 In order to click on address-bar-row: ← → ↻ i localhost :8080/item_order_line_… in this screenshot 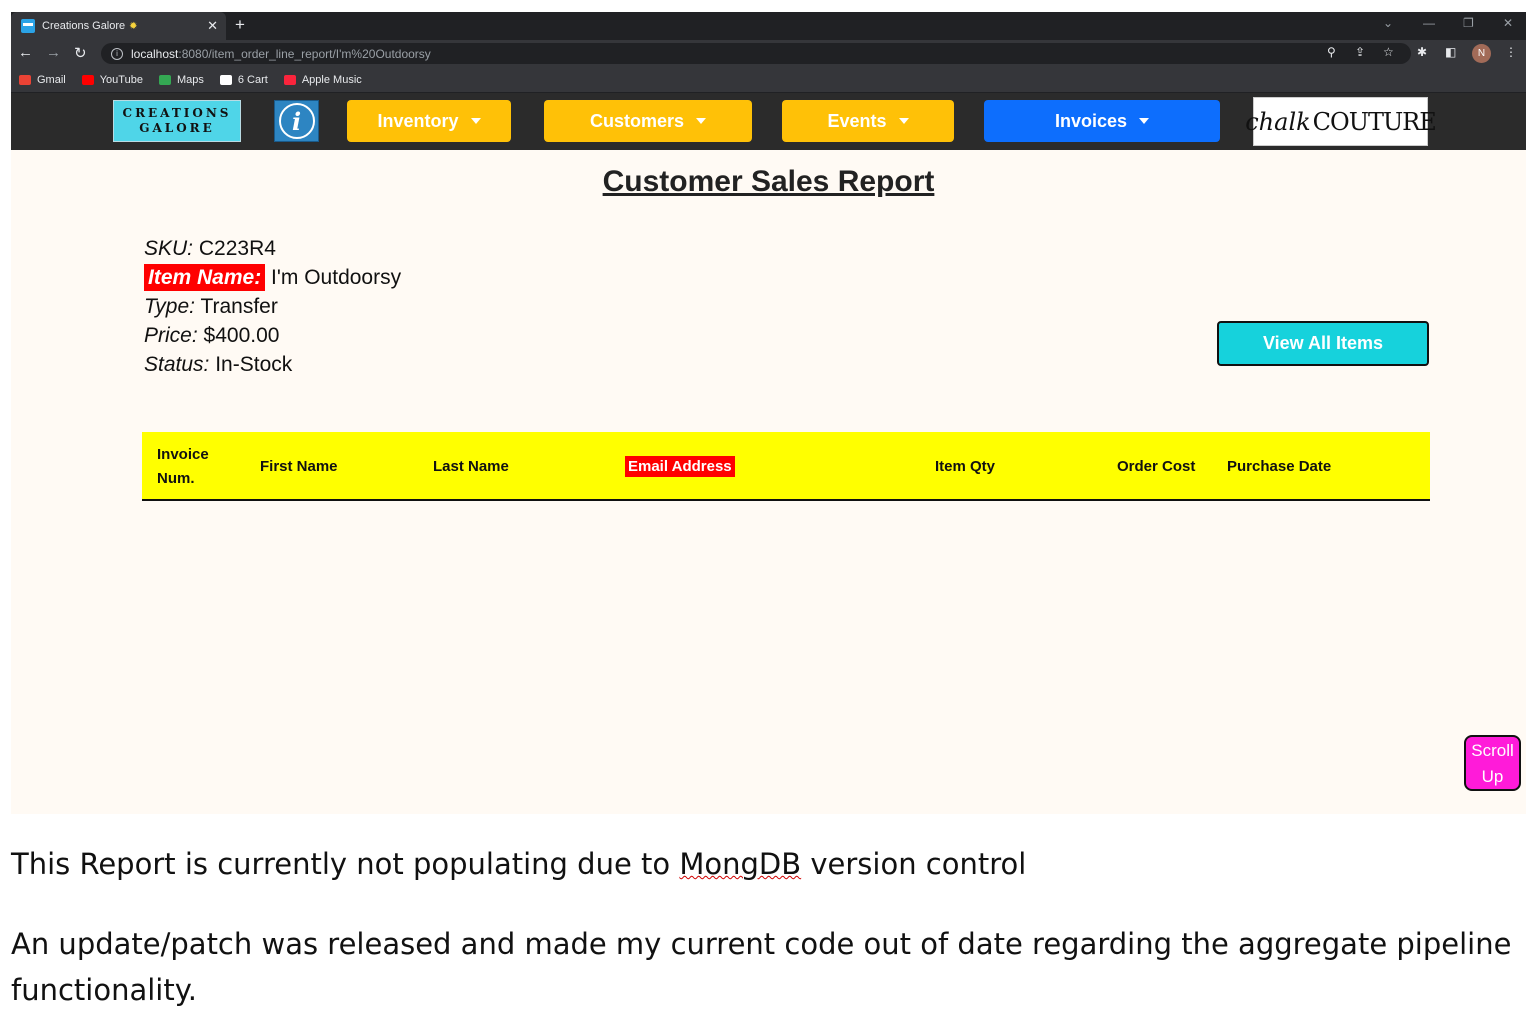, I will do `click(768, 53)`.